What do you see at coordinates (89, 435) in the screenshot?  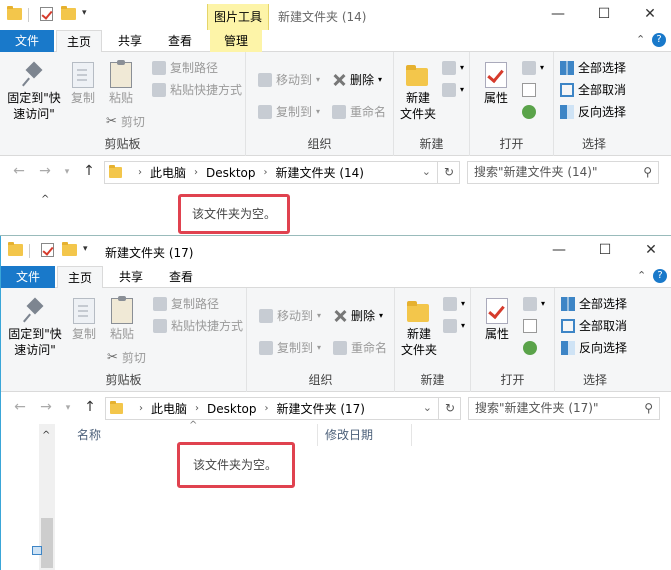 I see `column-header-name: 名称` at bounding box center [89, 435].